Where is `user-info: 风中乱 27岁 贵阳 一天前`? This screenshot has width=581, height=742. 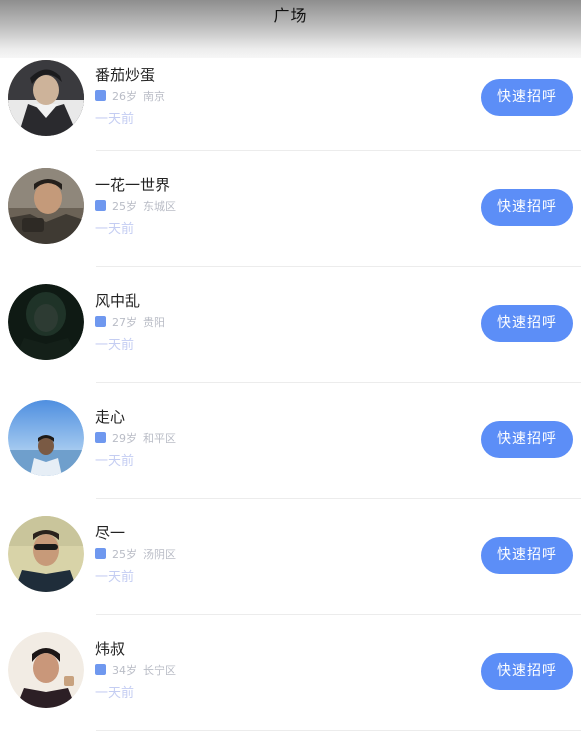 user-info: 风中乱 27岁 贵阳 一天前 is located at coordinates (130, 323).